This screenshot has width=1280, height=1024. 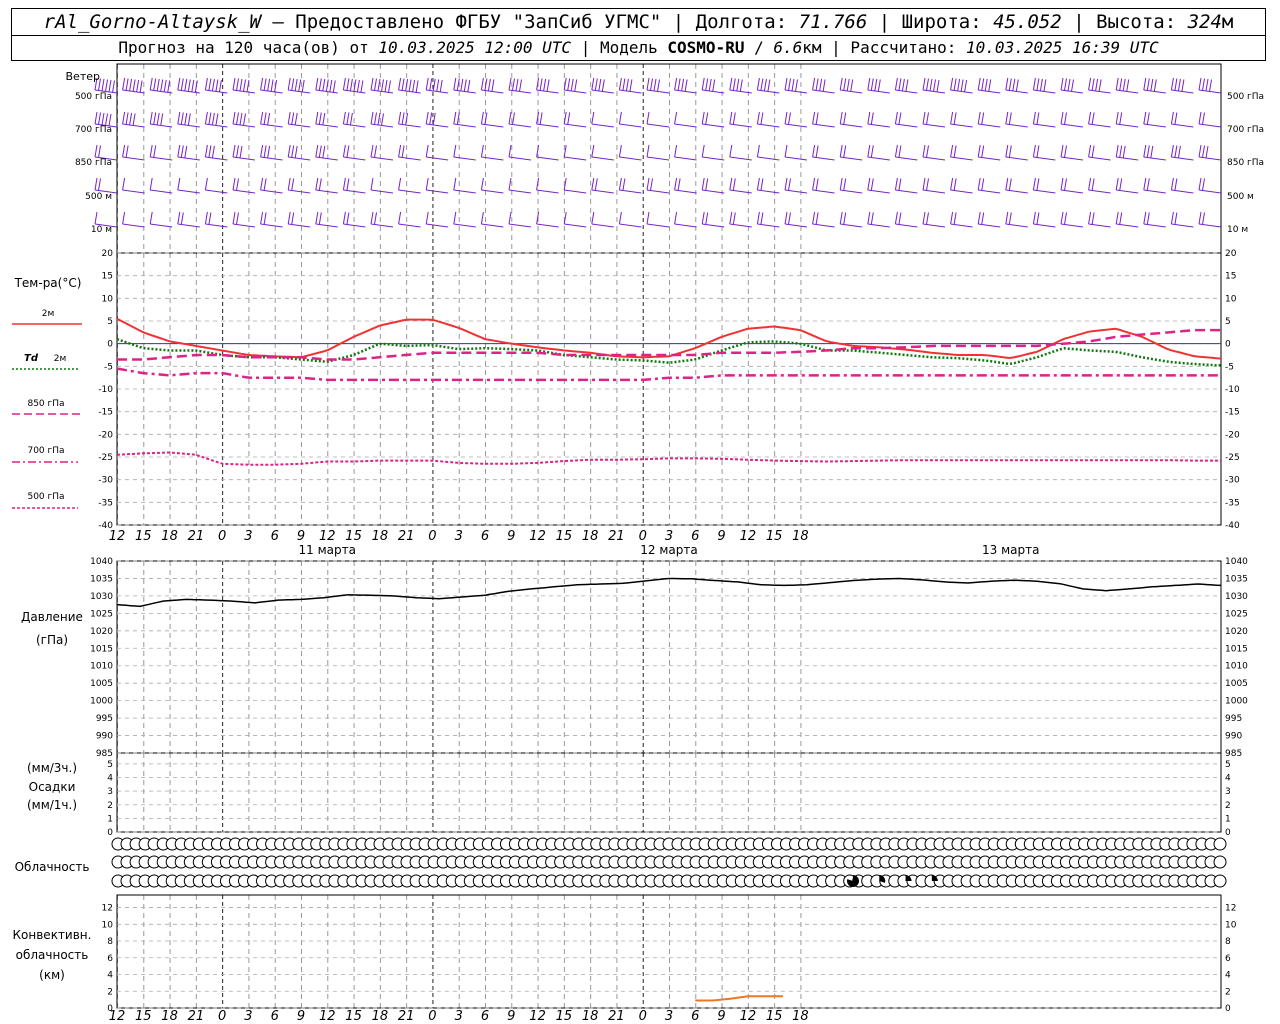 I want to click on date-label: 13 марта, so click(x=1010, y=550).